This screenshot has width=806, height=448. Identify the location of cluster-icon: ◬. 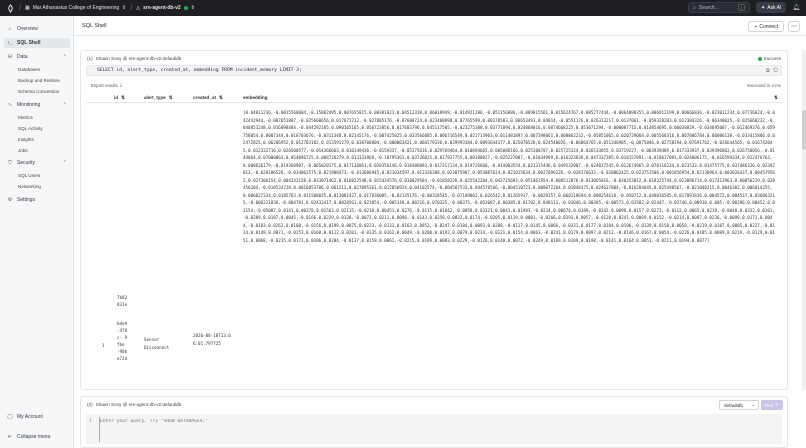
(138, 8).